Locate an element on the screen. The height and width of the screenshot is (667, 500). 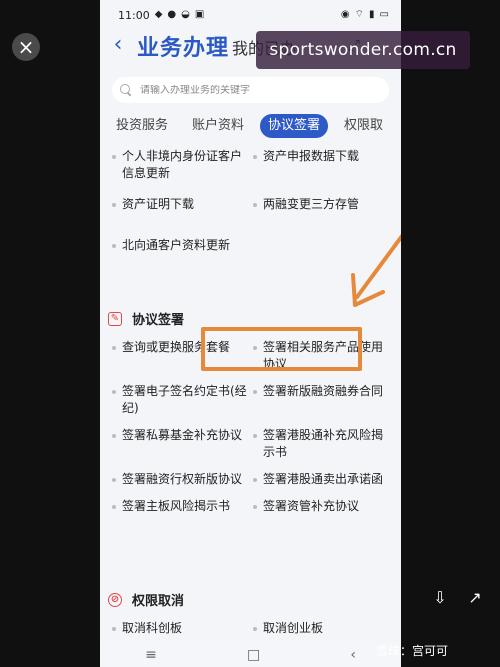
agreement-item: 签署港股通卖出承诺函 is located at coordinates (320, 479).